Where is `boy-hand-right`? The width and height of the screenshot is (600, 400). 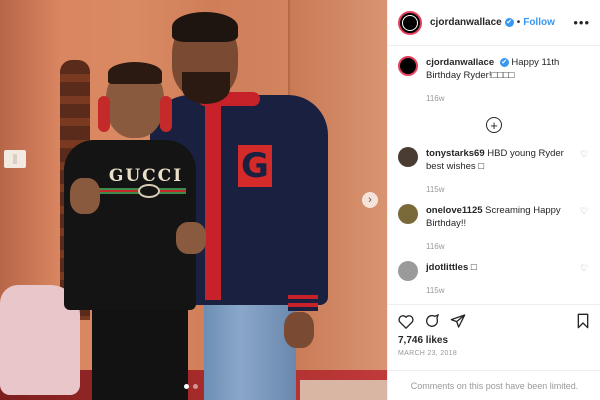 boy-hand-right is located at coordinates (191, 238).